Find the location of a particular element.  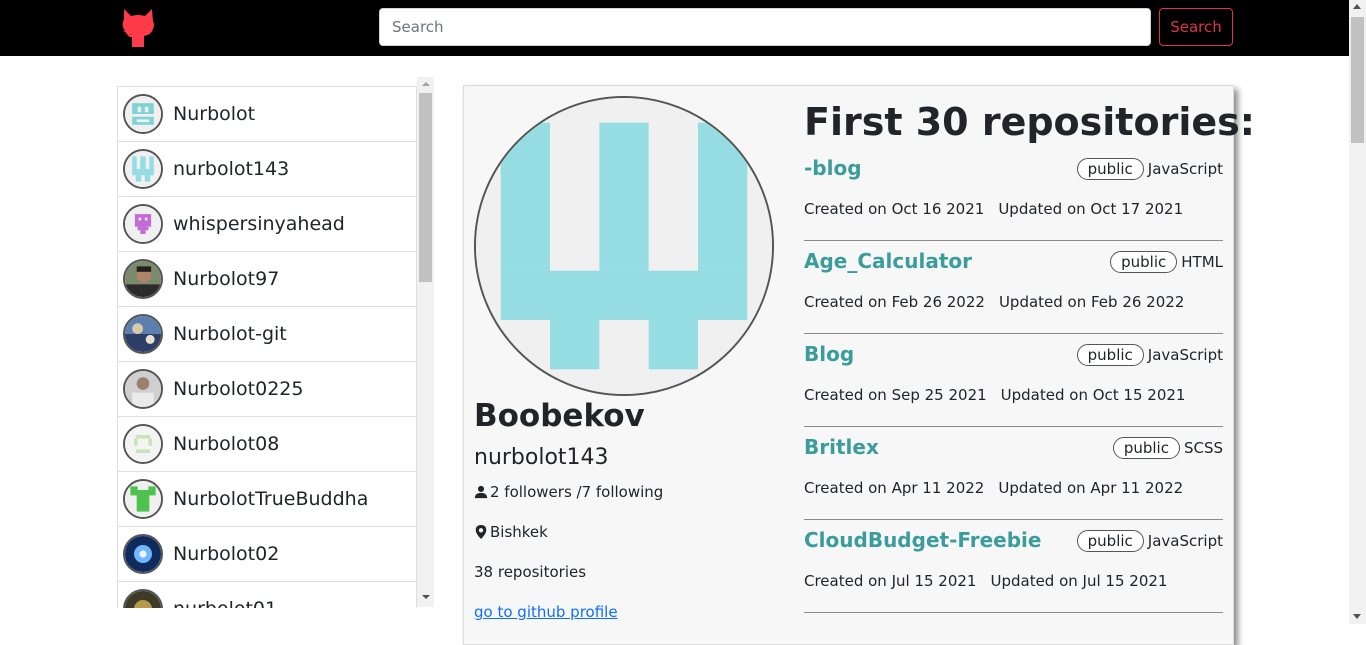

user-login: whispersinyahead is located at coordinates (259, 224).